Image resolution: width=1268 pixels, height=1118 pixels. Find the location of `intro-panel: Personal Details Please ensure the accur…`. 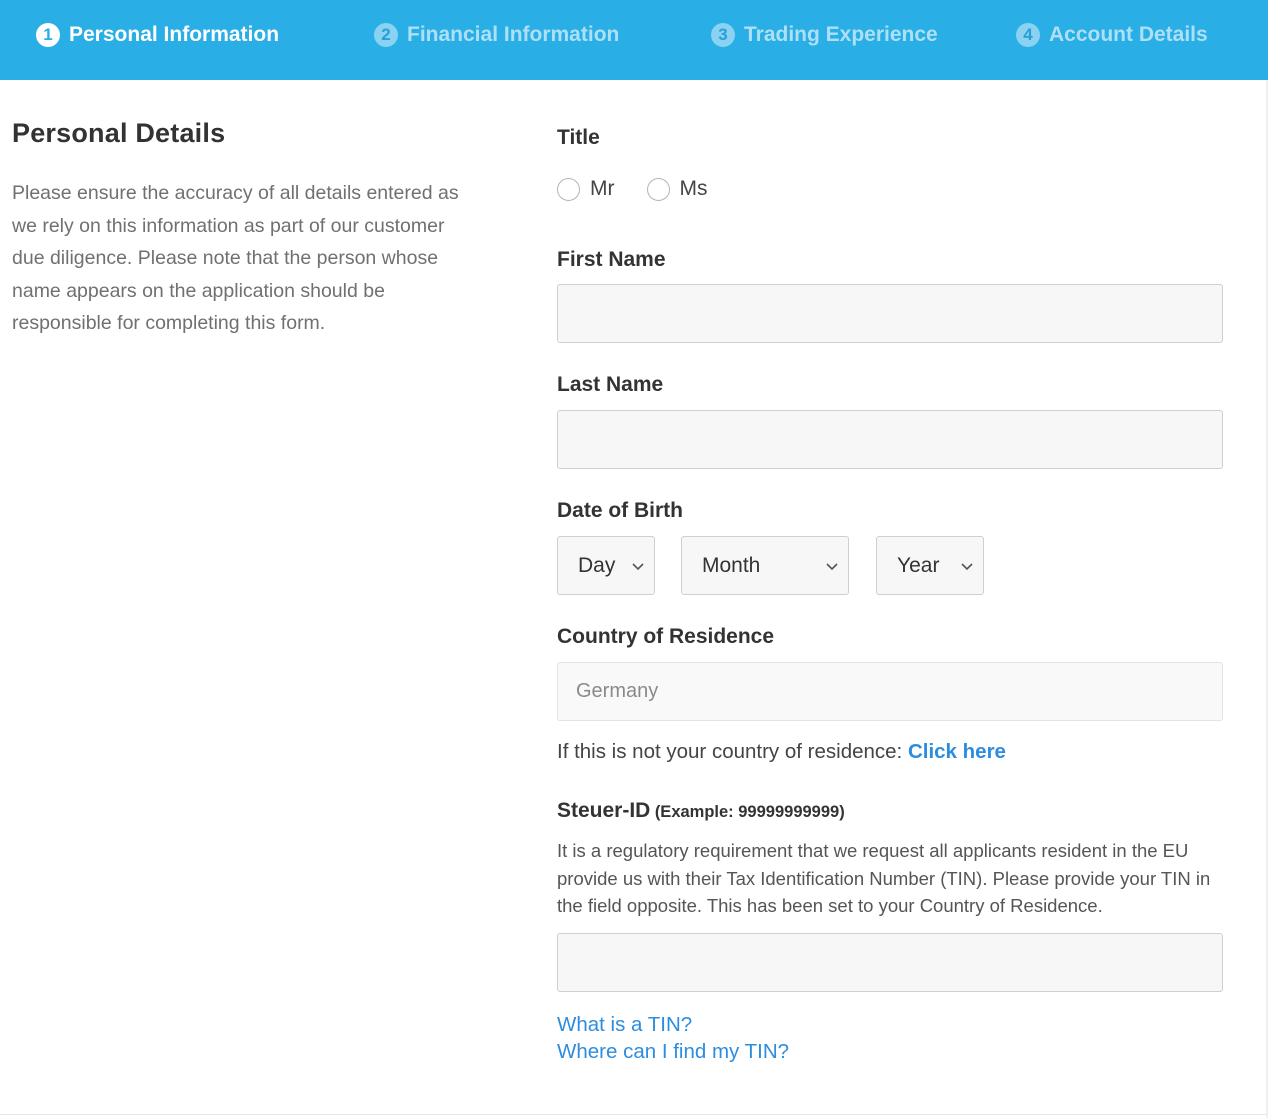

intro-panel: Personal Details Please ensure the accur… is located at coordinates (237, 229).